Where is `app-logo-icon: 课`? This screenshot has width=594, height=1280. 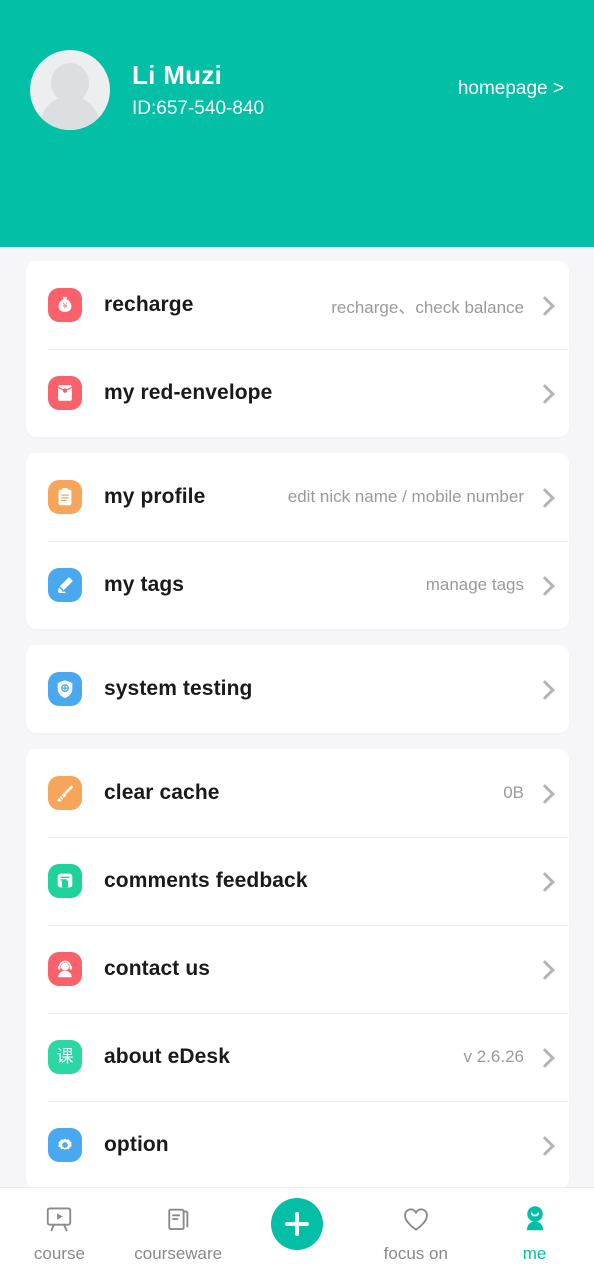
app-logo-icon: 课 is located at coordinates (65, 1057).